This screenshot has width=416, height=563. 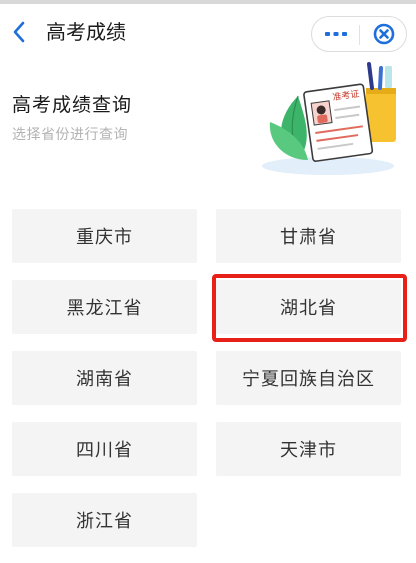 What do you see at coordinates (104, 378) in the screenshot?
I see `province-hunan: 湖南省` at bounding box center [104, 378].